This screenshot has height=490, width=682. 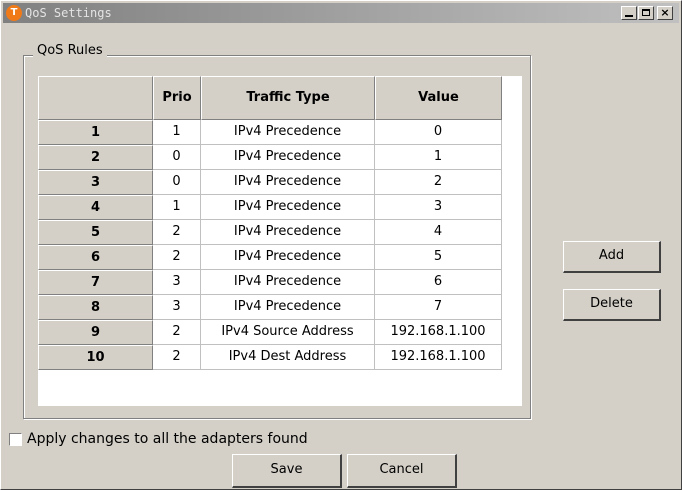 What do you see at coordinates (288, 98) in the screenshot?
I see `column-header-traffic-type: Traffic Type` at bounding box center [288, 98].